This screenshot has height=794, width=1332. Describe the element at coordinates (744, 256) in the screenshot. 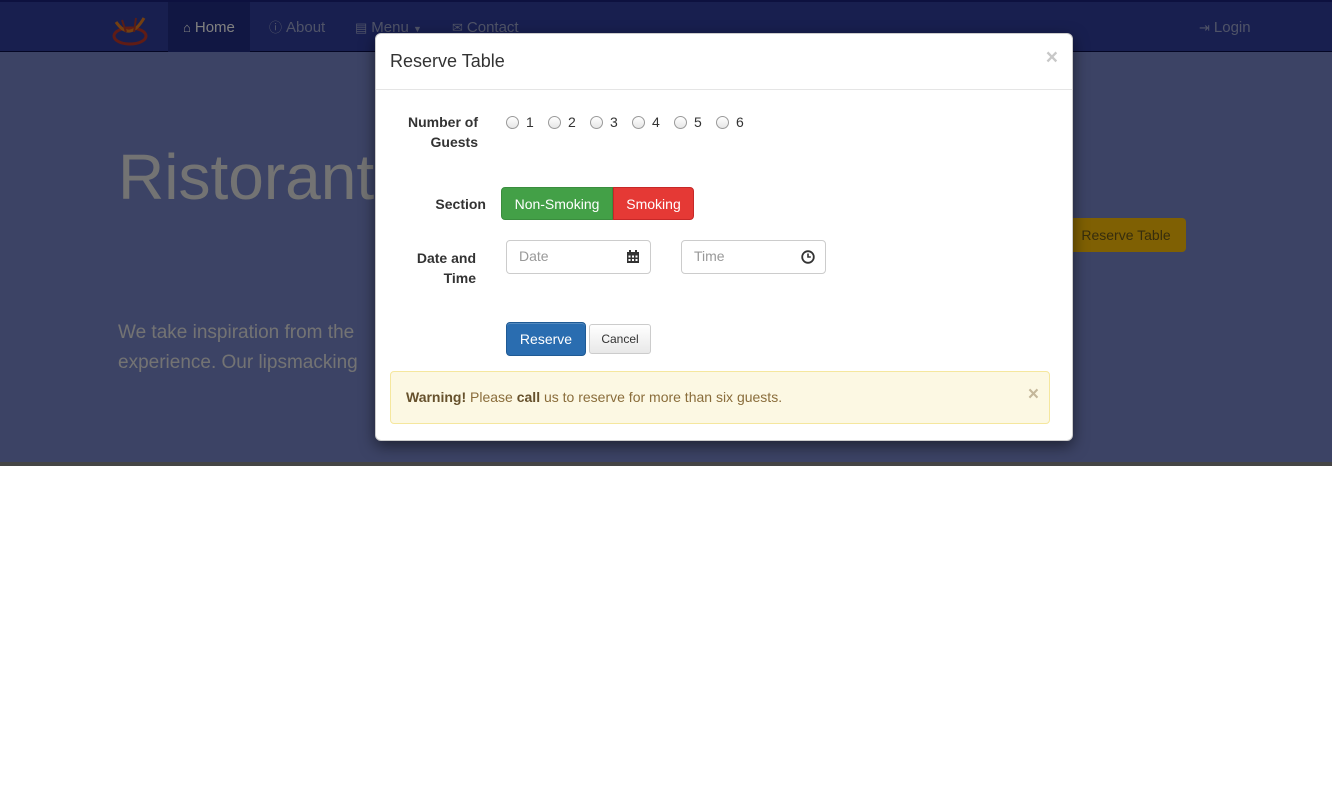

I see `time-input` at that location.